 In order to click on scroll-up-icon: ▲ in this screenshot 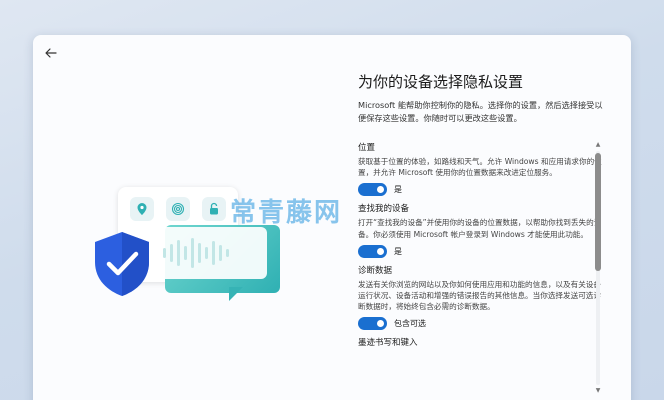, I will do `click(598, 145)`.